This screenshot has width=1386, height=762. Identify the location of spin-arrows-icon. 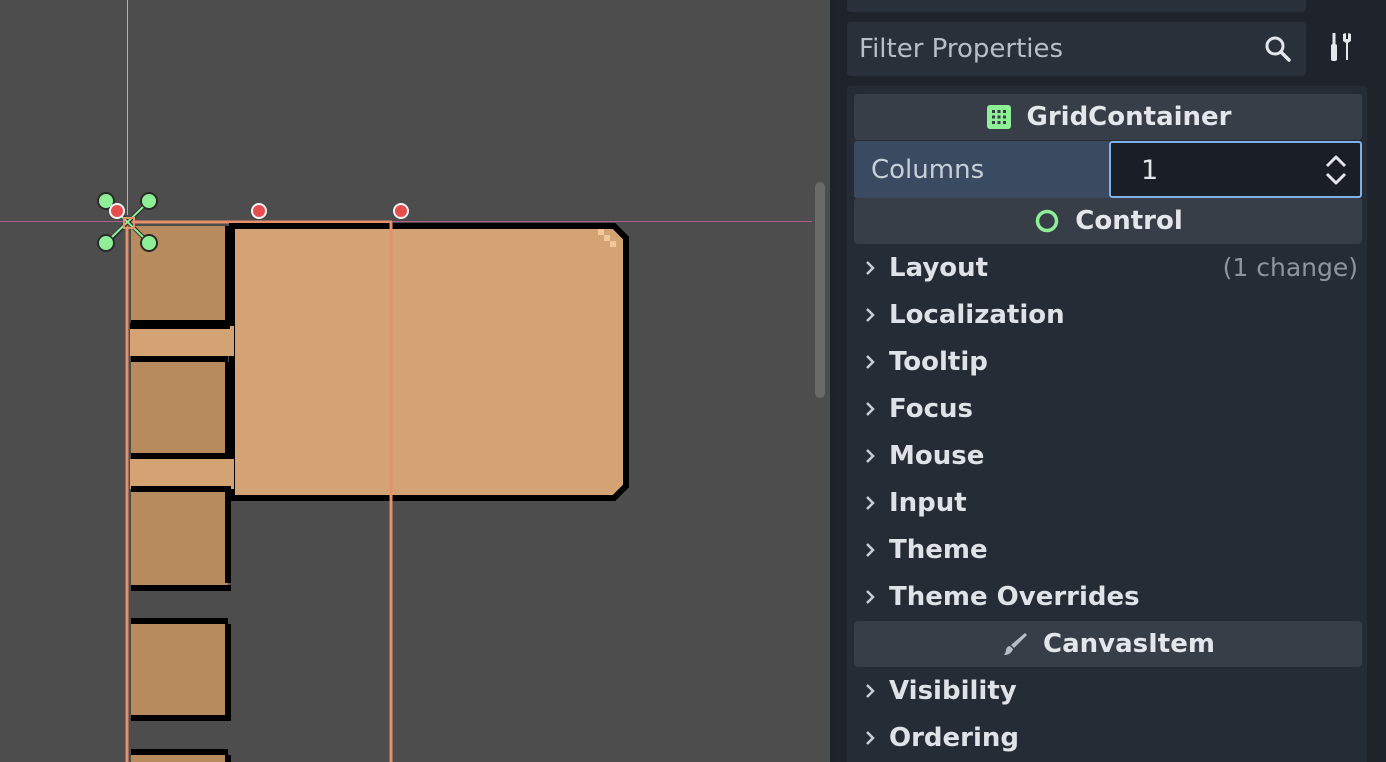
(1336, 170).